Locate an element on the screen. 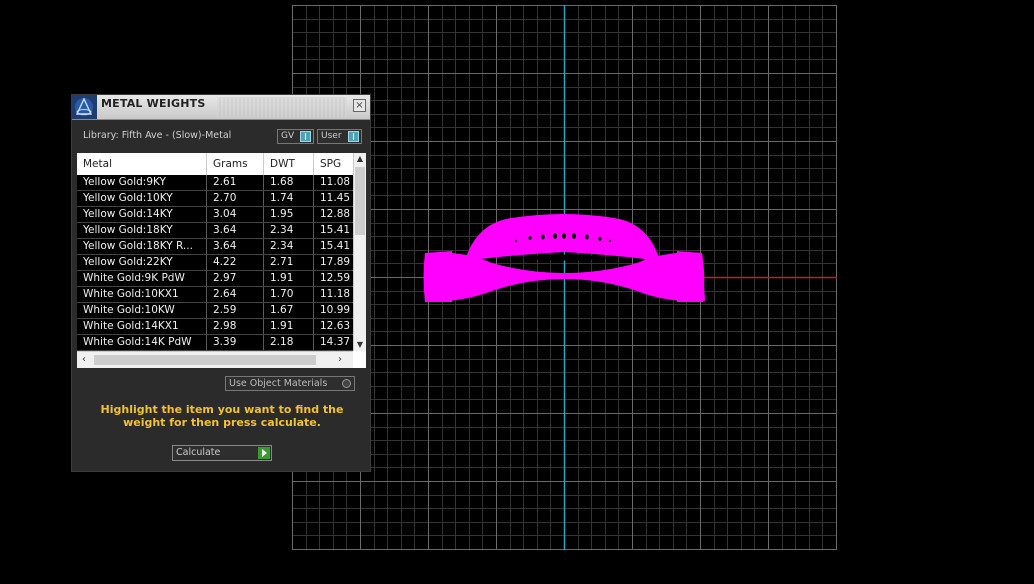 This screenshot has height=584, width=1034. dwt-cell: 1.68 is located at coordinates (289, 182).